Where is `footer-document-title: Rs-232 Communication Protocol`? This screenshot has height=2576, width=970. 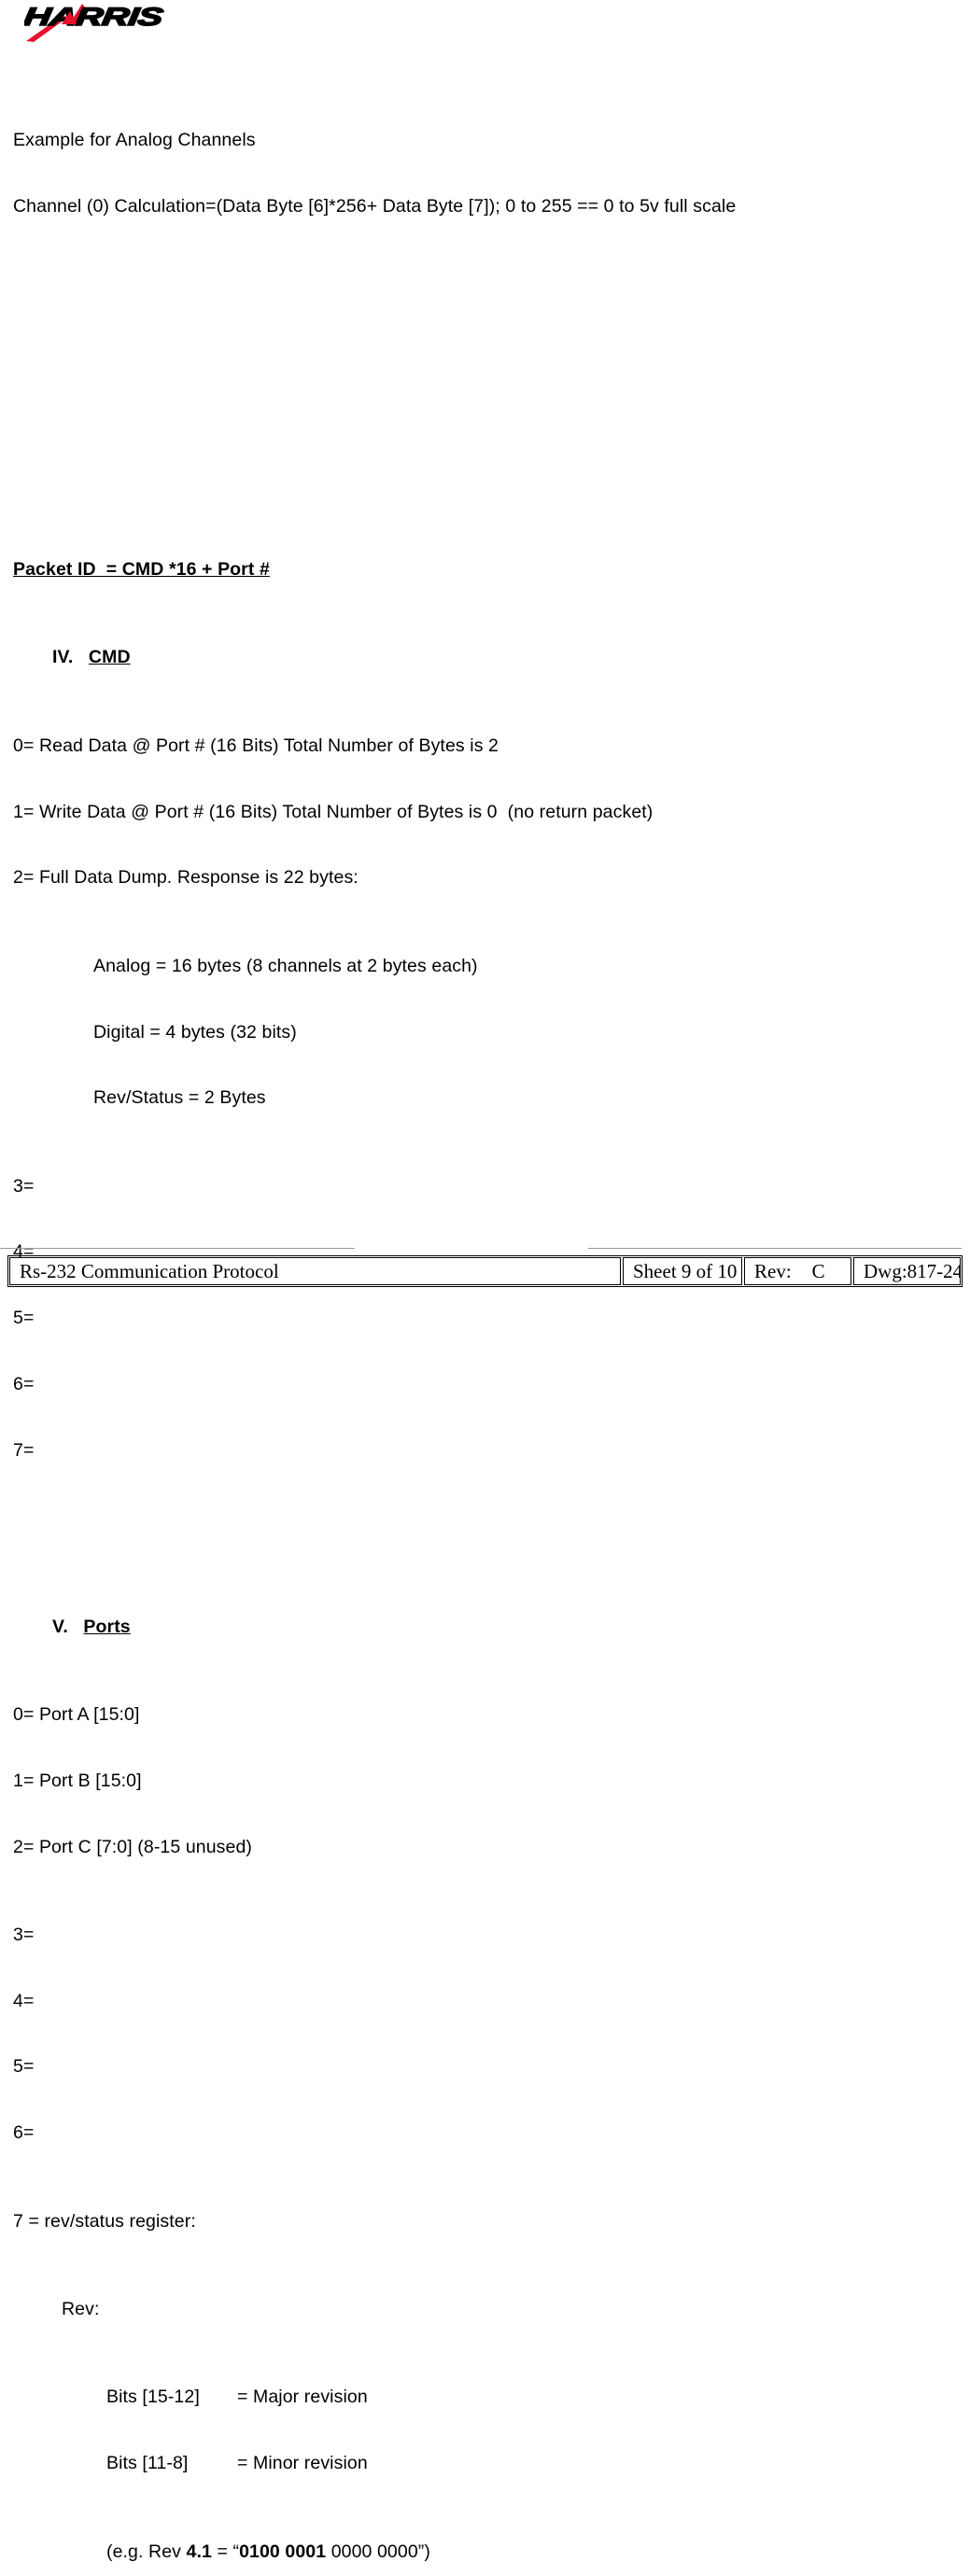 footer-document-title: Rs-232 Communication Protocol is located at coordinates (149, 1270).